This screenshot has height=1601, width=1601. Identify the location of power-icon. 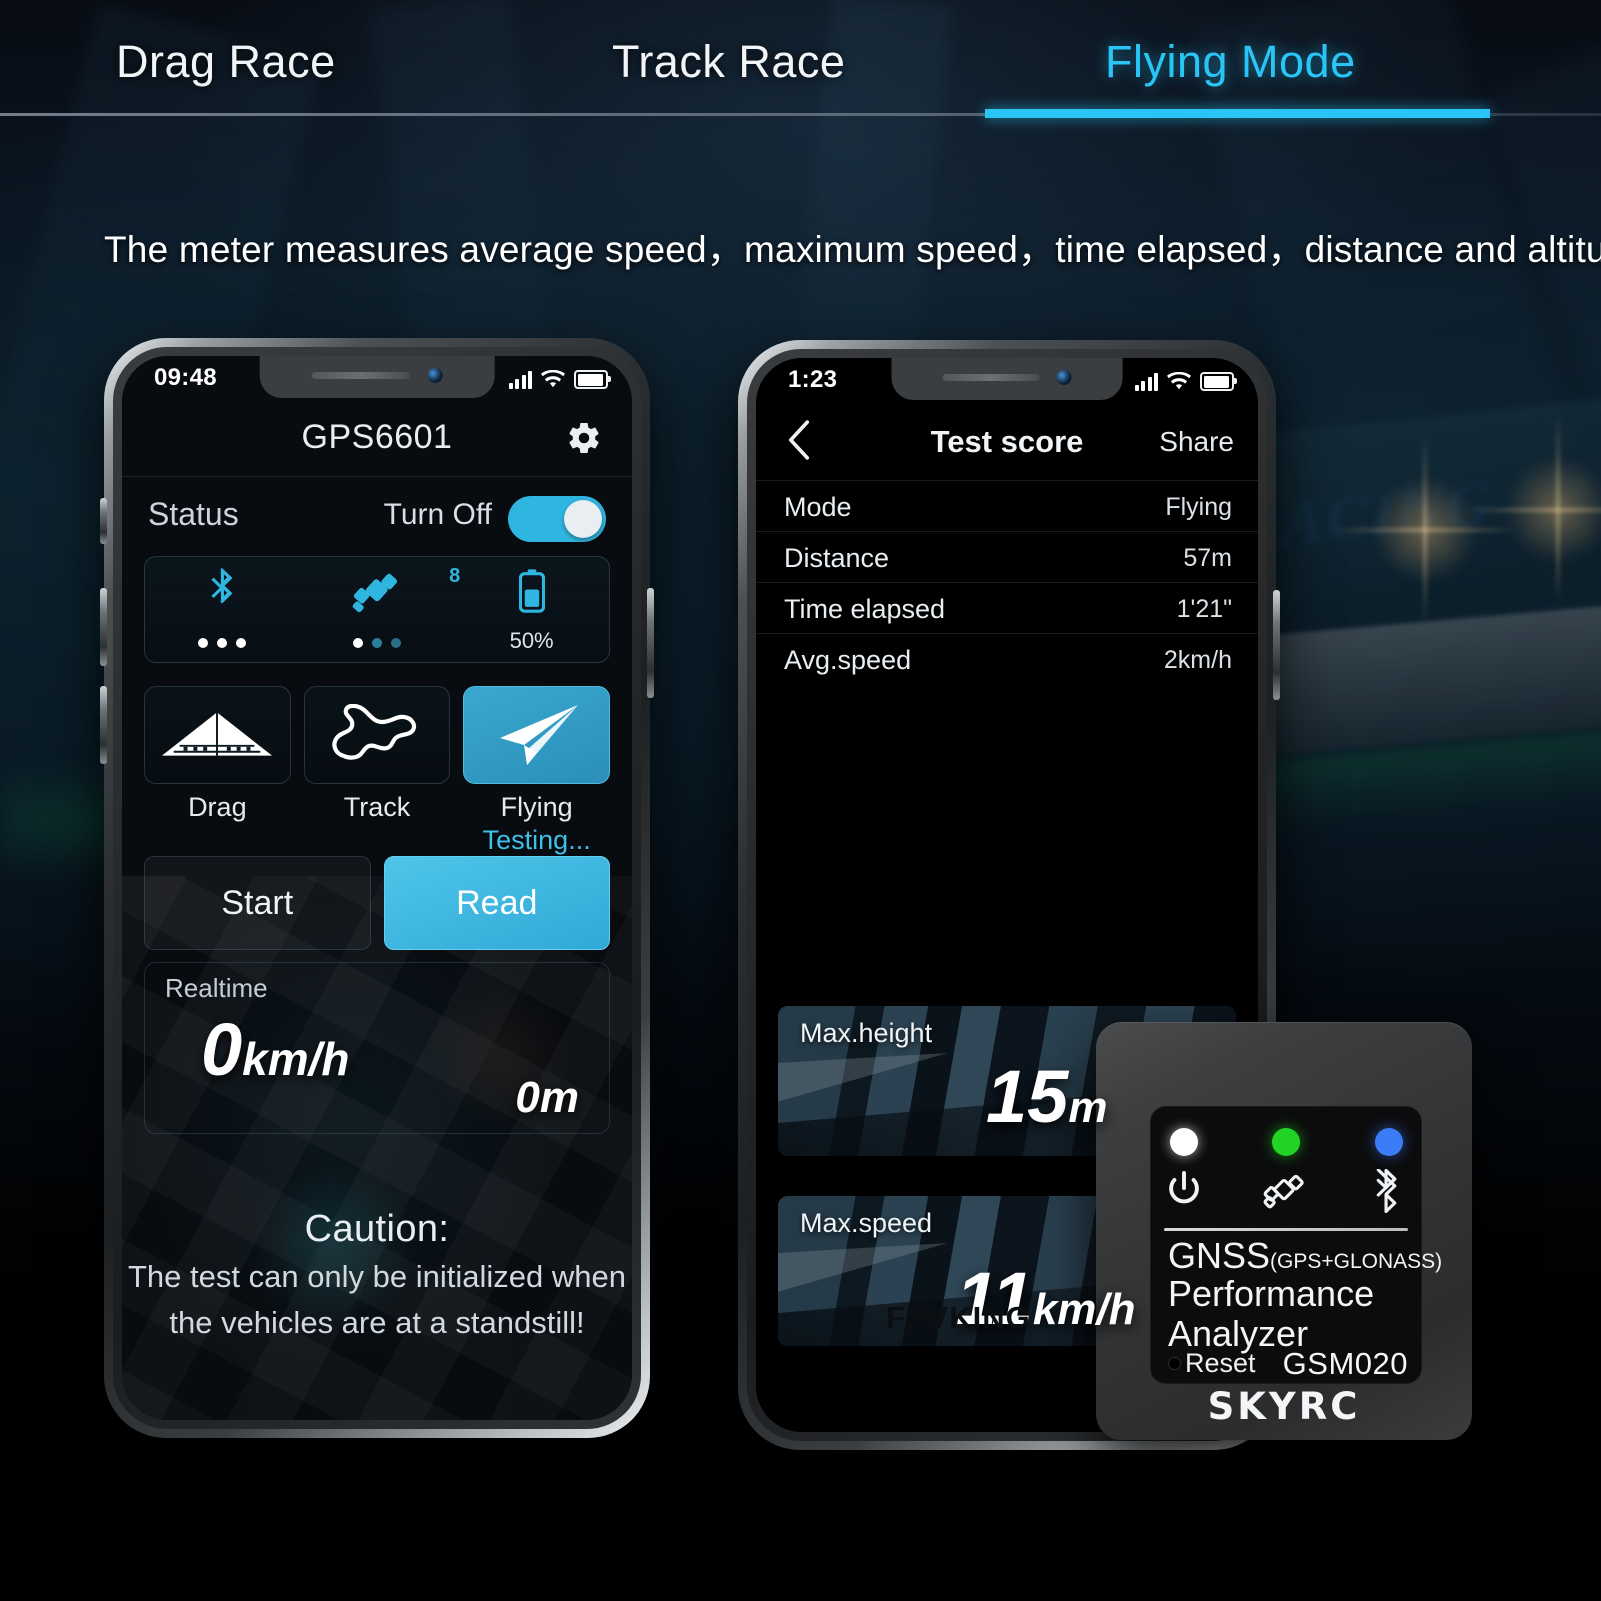
(1184, 1191).